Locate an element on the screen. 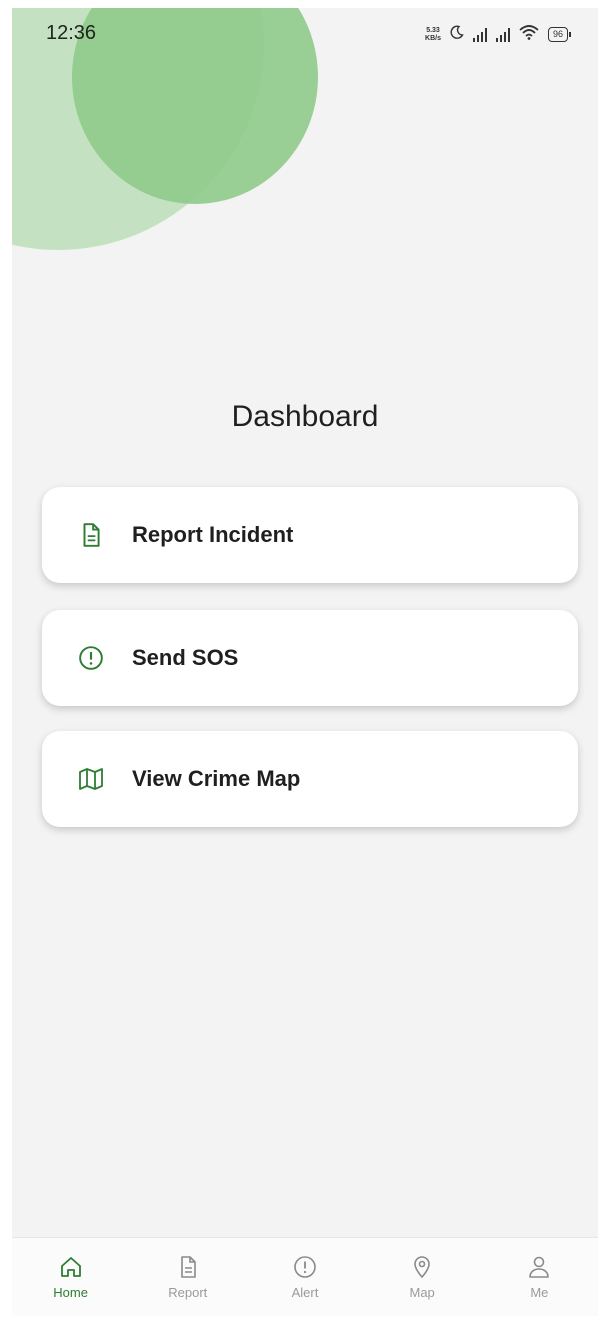 The width and height of the screenshot is (606, 1324). status-icons: 5.33 KB/s 96 is located at coordinates (498, 34).